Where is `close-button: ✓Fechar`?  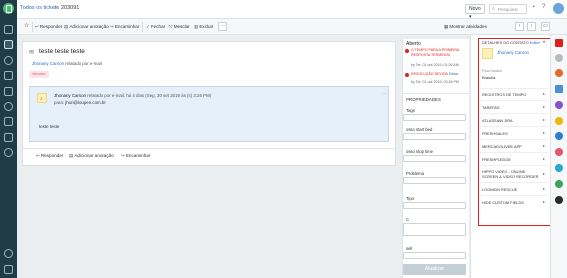
close-button: ✓Fechar is located at coordinates (155, 26).